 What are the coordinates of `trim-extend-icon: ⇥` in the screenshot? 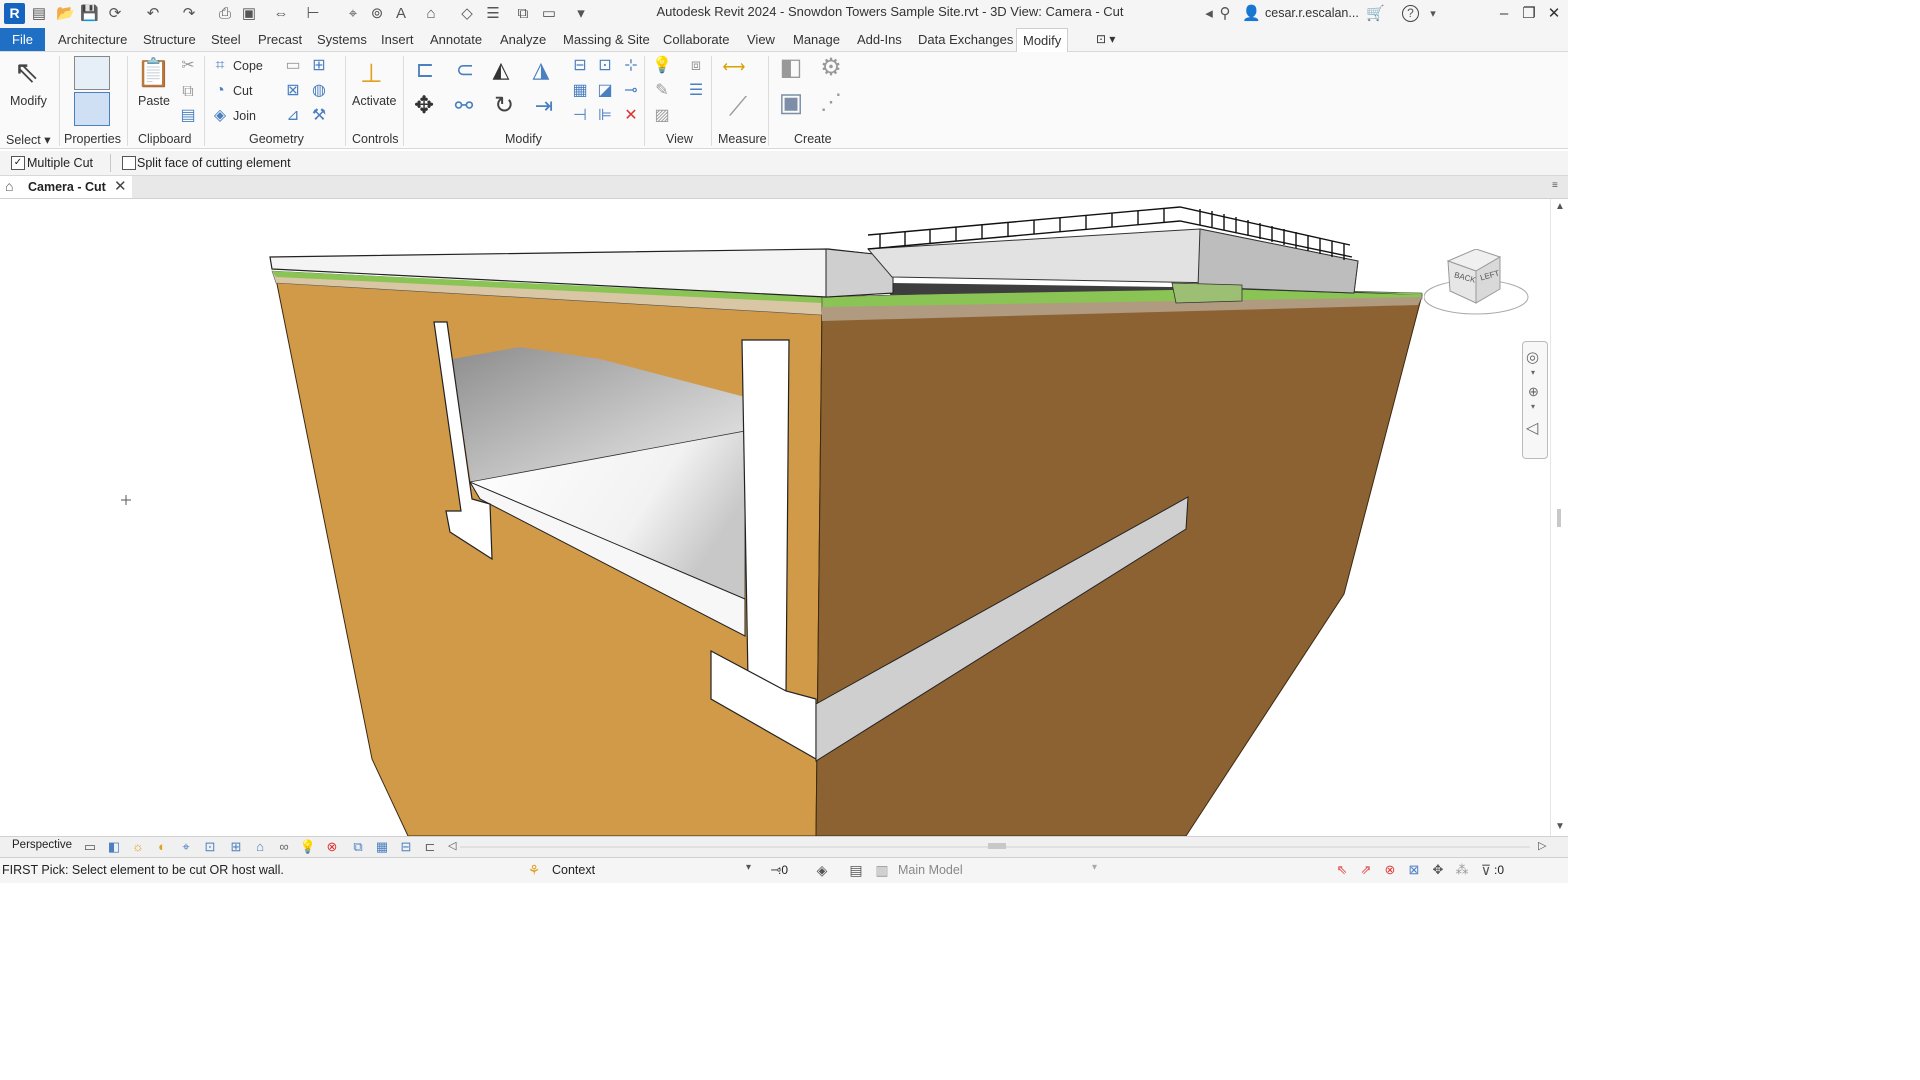 It's located at (544, 109).